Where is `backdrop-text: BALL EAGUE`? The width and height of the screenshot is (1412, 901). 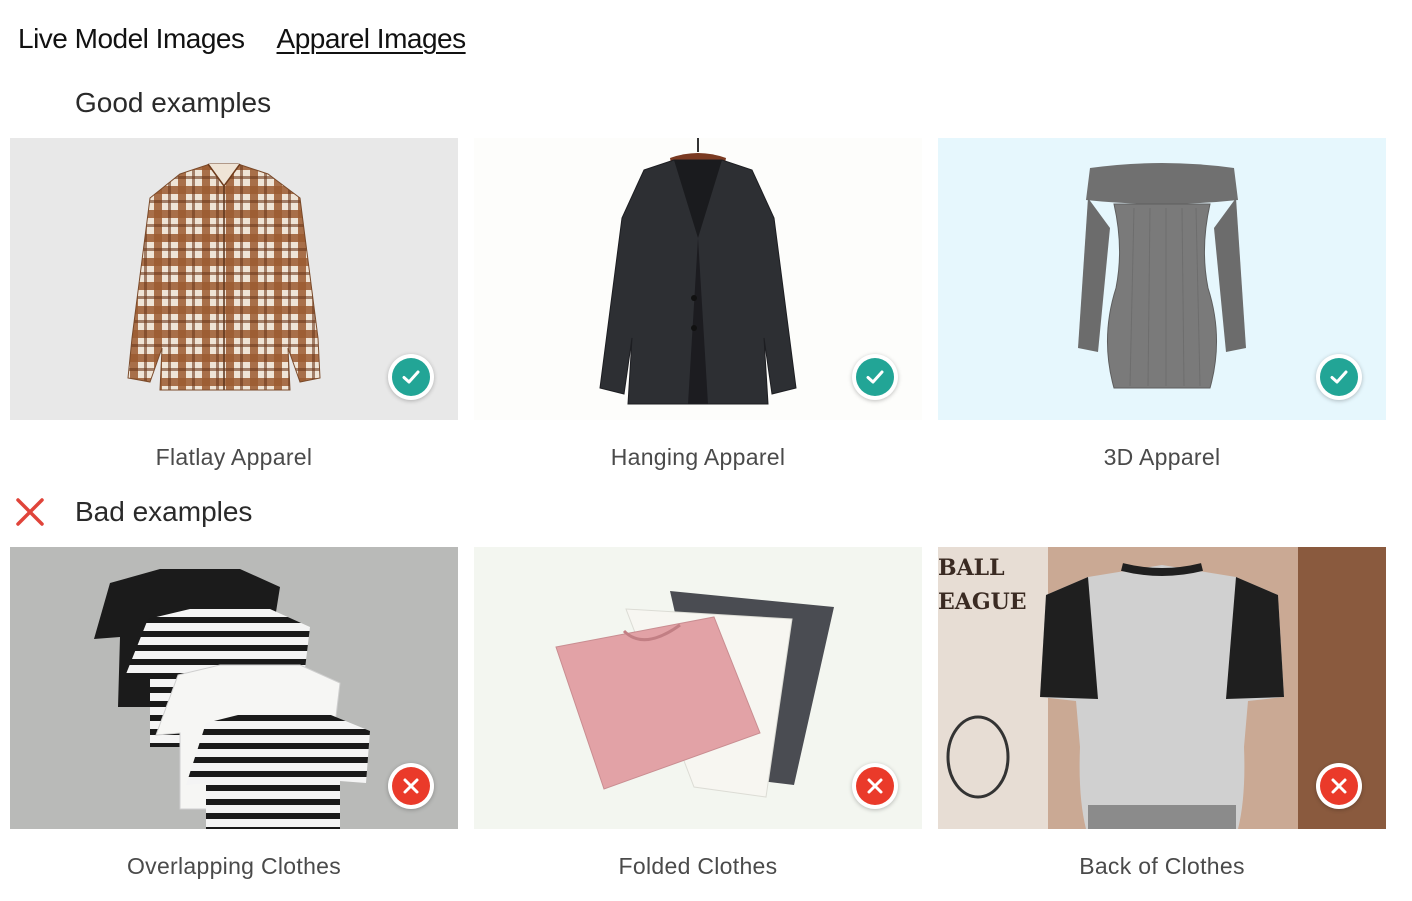 backdrop-text: BALL EAGUE is located at coordinates (982, 585).